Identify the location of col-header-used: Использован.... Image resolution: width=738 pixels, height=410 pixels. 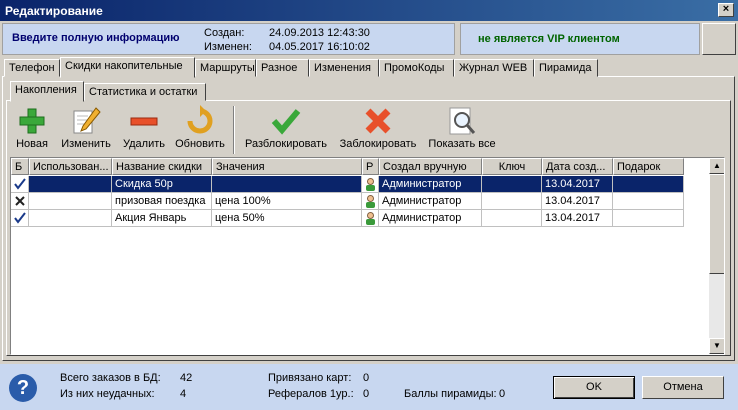
(70, 166).